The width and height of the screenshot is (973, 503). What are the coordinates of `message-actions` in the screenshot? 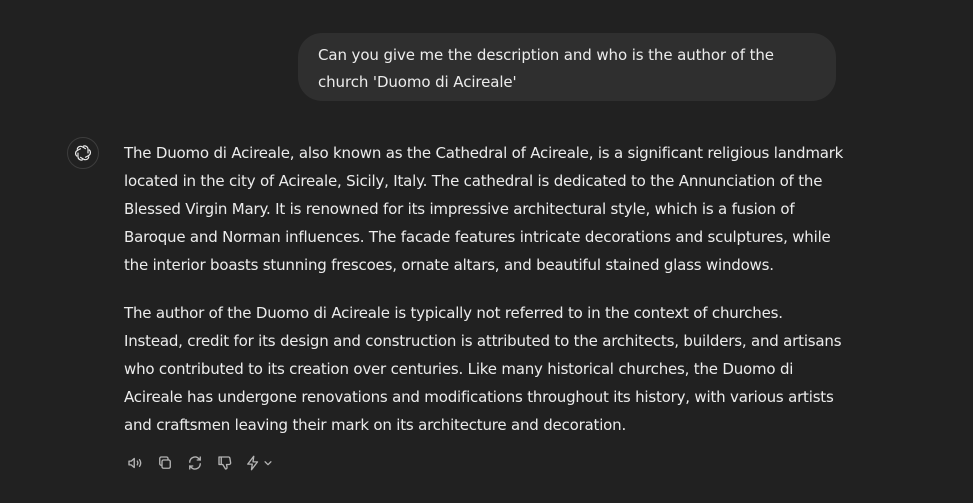 It's located at (198, 463).